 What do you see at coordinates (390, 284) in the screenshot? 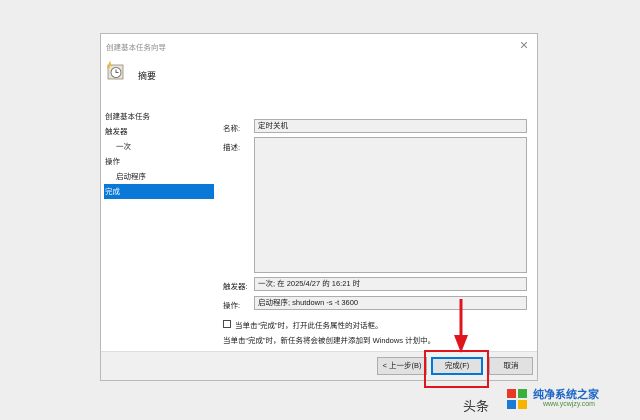
I see `trigger-field: 一次; 在 2025/4/27 的 16:21 时` at bounding box center [390, 284].